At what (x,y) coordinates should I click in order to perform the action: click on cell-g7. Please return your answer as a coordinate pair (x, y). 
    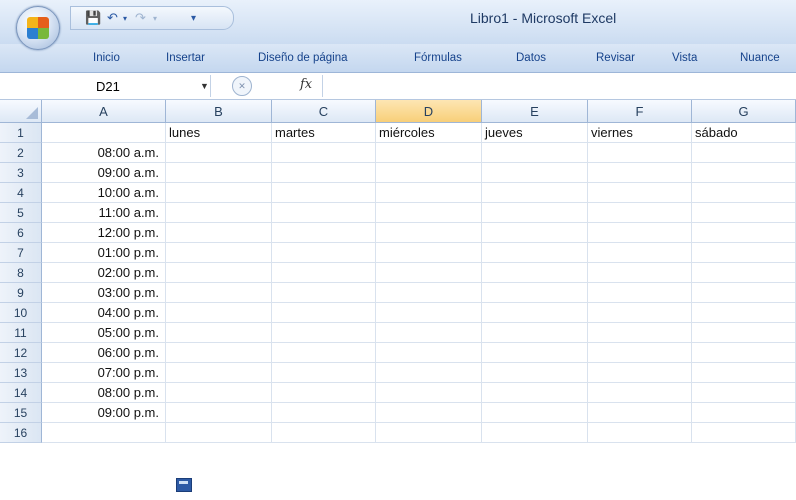
    Looking at the image, I should click on (744, 253).